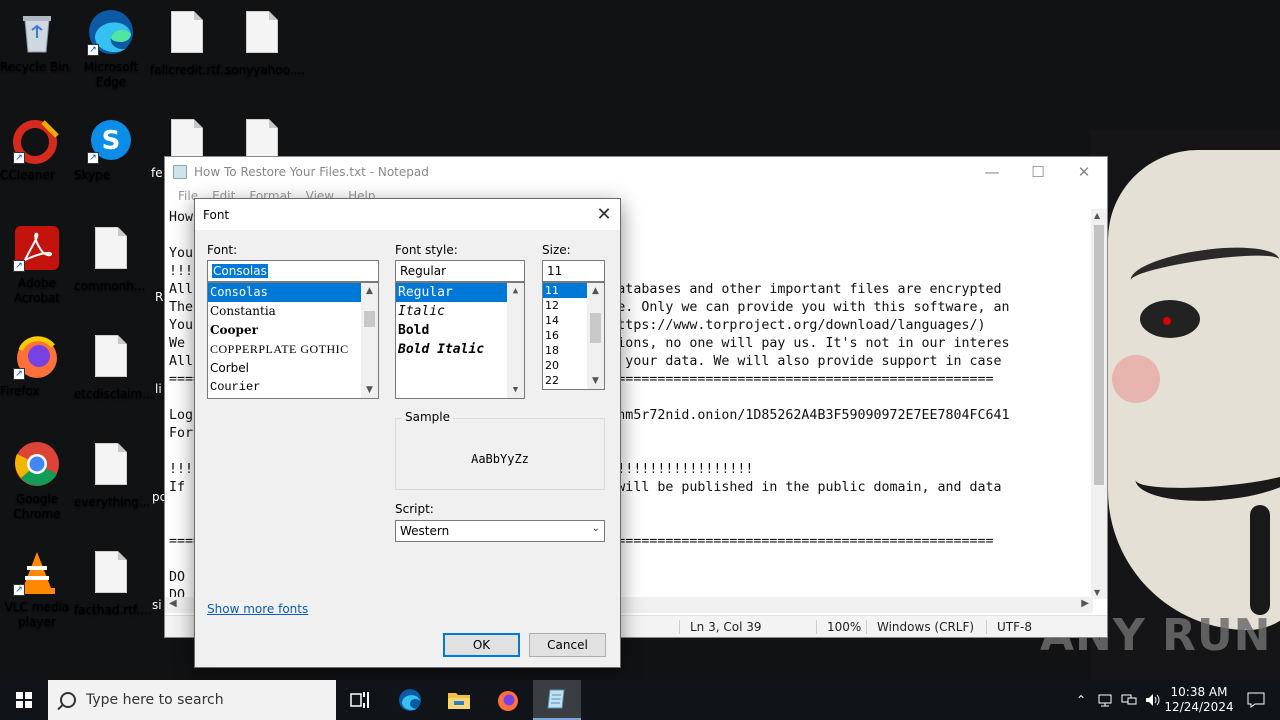 This screenshot has width=1280, height=720. I want to click on font-dialog-titlebar: Font ✕, so click(407, 214).